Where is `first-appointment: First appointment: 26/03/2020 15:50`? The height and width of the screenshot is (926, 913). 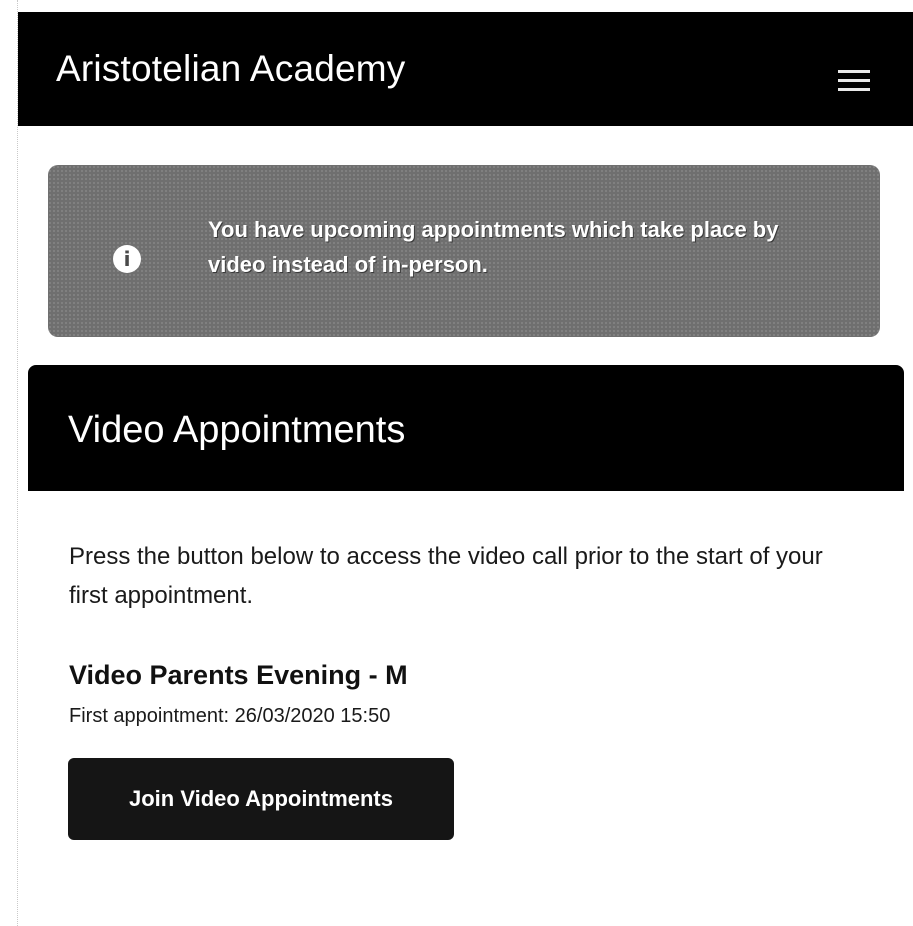
first-appointment: First appointment: 26/03/2020 15:50 is located at coordinates (229, 716).